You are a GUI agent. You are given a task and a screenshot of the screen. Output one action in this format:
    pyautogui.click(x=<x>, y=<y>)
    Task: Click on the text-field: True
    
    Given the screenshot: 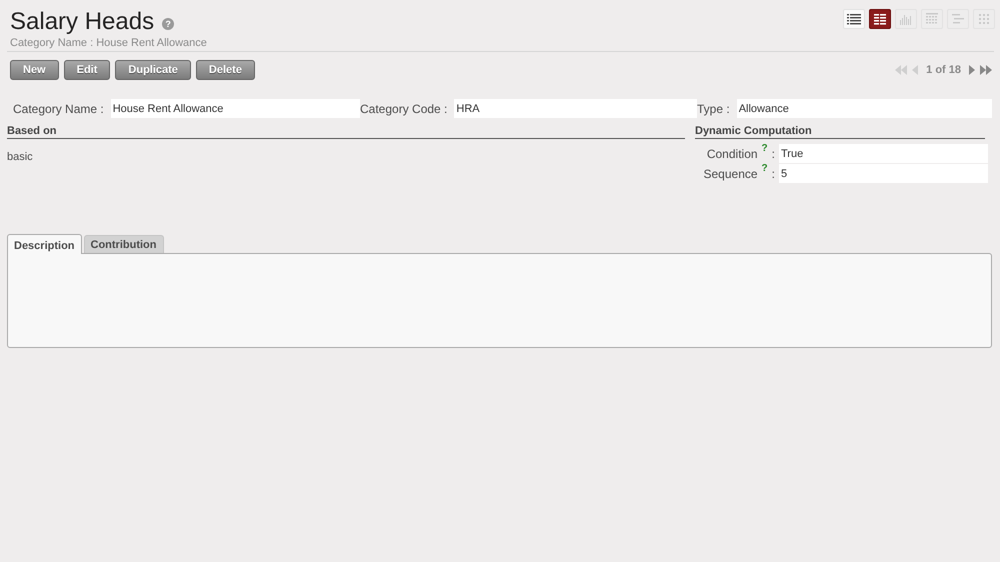 What is the action you would take?
    pyautogui.click(x=883, y=153)
    